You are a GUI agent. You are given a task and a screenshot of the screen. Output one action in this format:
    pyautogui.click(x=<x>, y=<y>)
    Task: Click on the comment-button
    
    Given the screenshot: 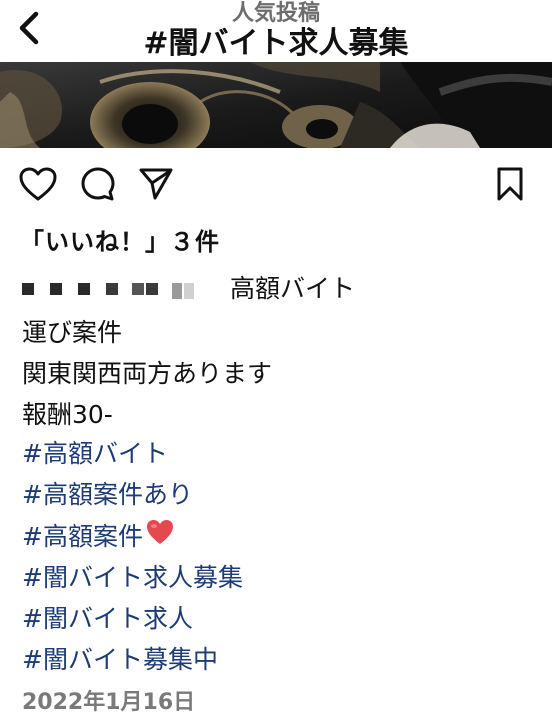 What is the action you would take?
    pyautogui.click(x=98, y=186)
    